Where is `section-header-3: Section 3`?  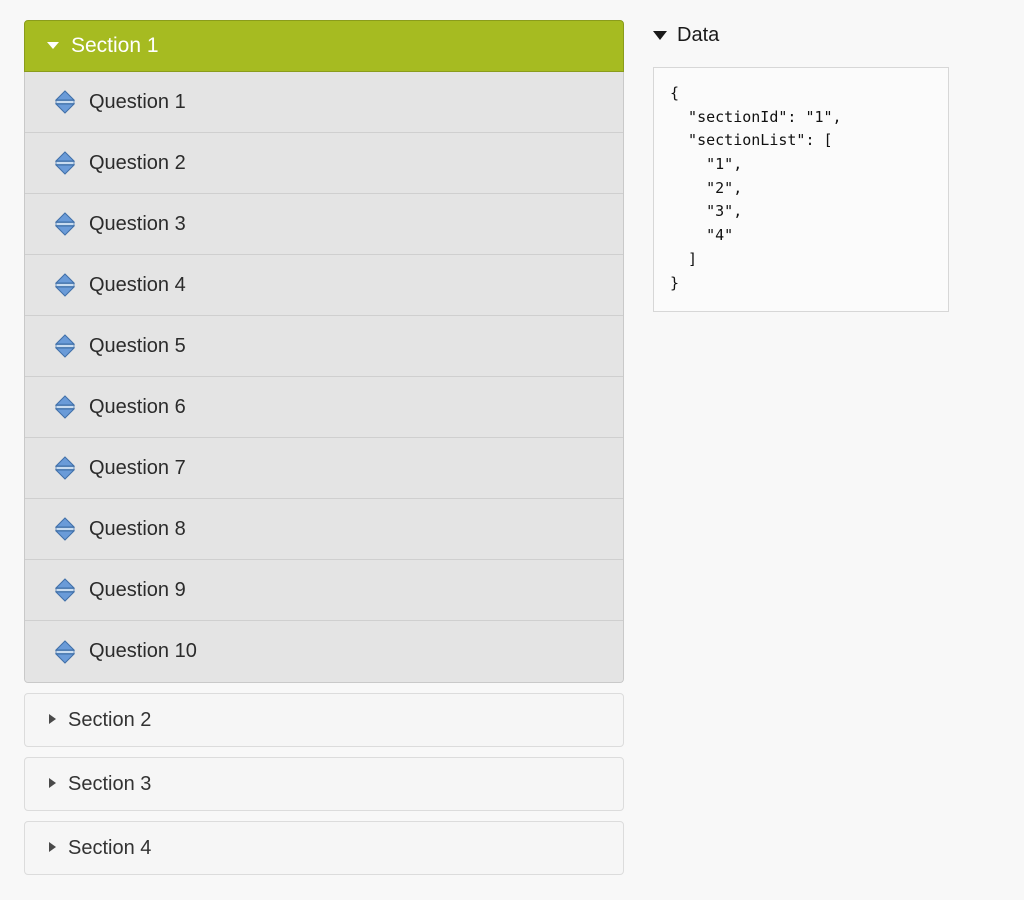 section-header-3: Section 3 is located at coordinates (324, 784).